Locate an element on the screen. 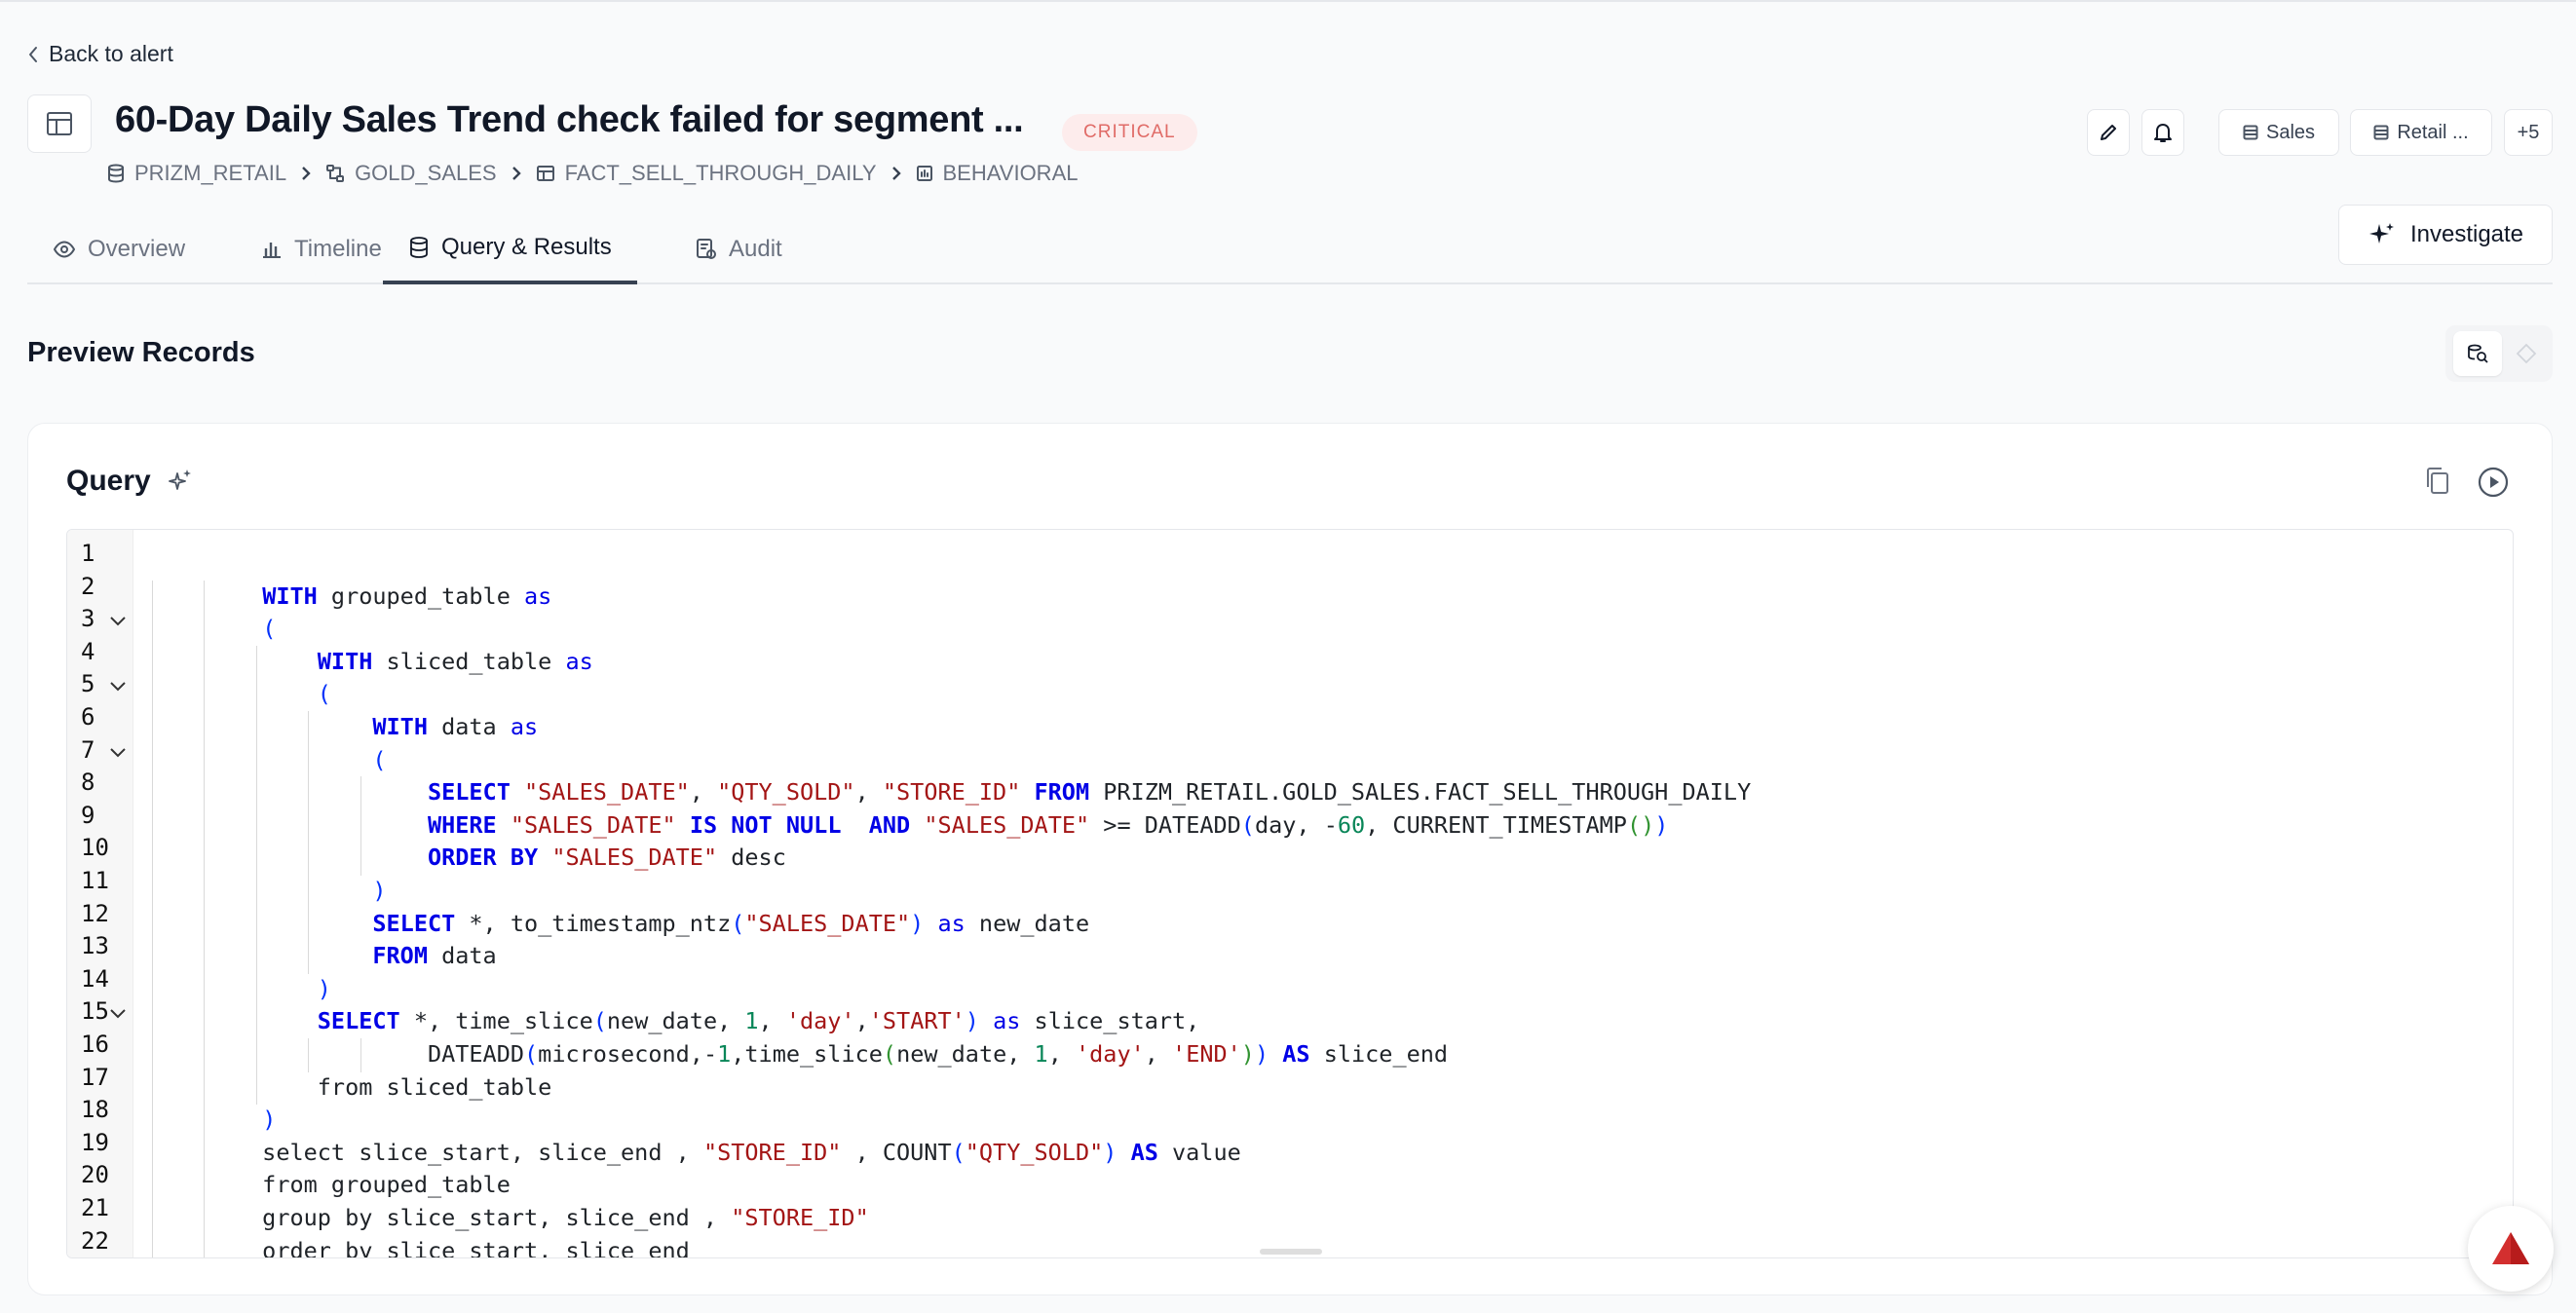  edit-button is located at coordinates (2108, 132).